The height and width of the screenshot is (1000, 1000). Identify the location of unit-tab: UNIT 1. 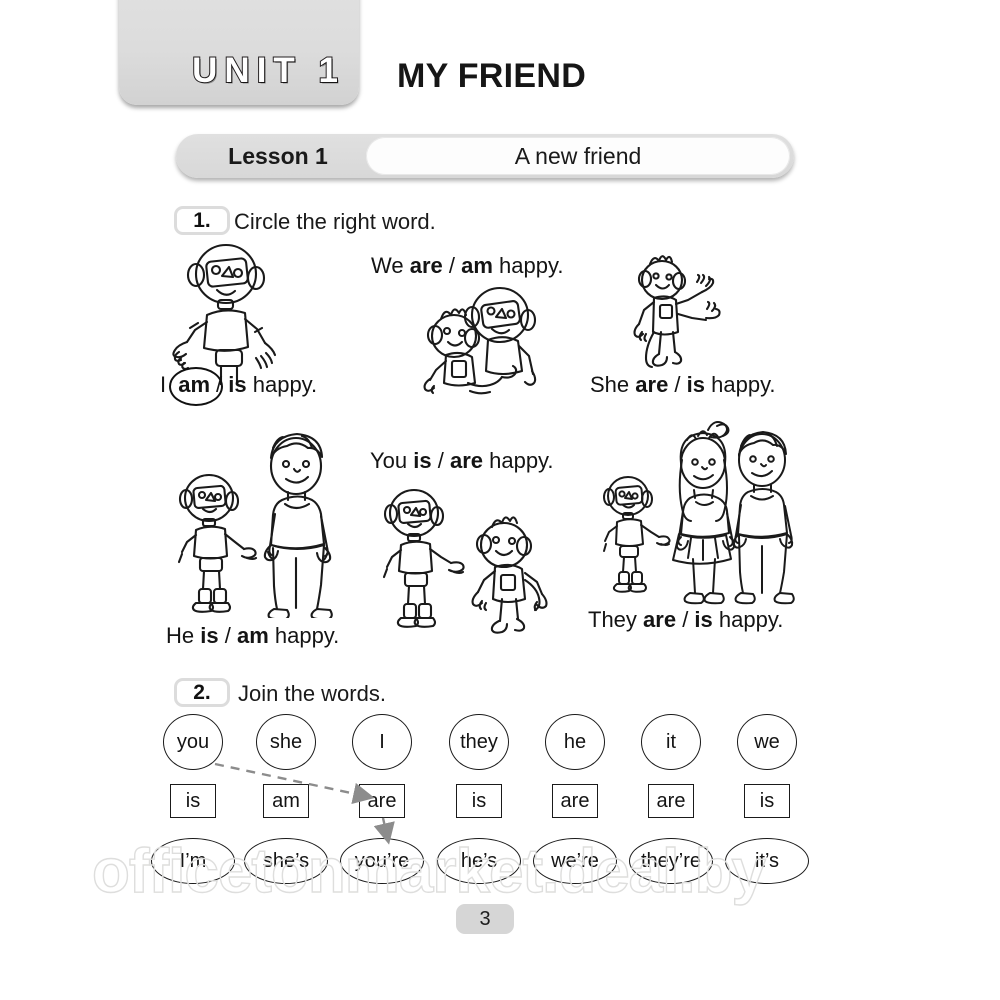
(239, 52).